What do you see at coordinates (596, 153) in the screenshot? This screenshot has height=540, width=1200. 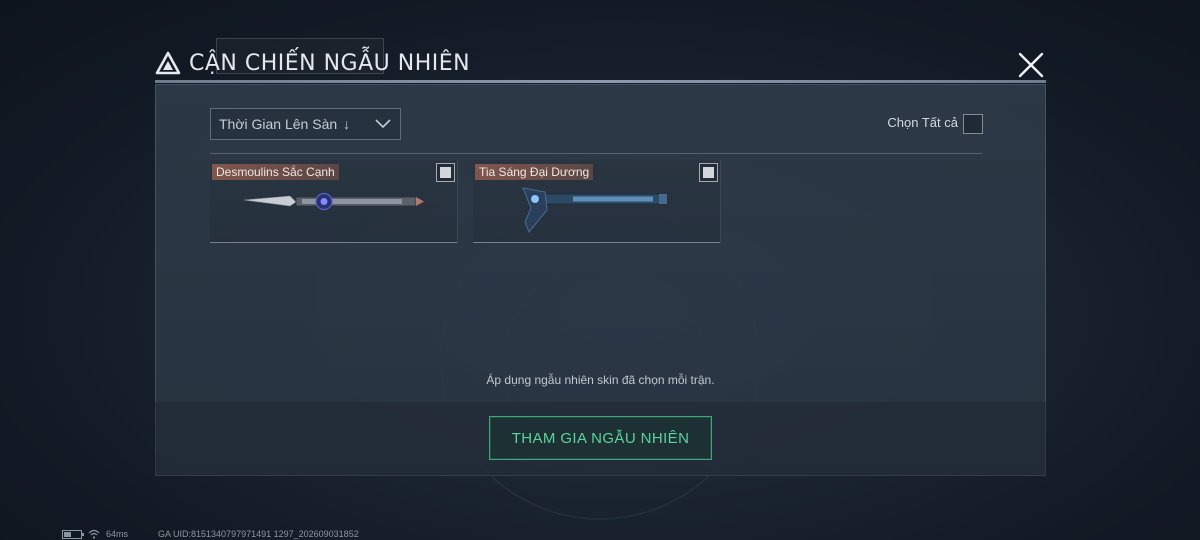 I see `filter-divider` at bounding box center [596, 153].